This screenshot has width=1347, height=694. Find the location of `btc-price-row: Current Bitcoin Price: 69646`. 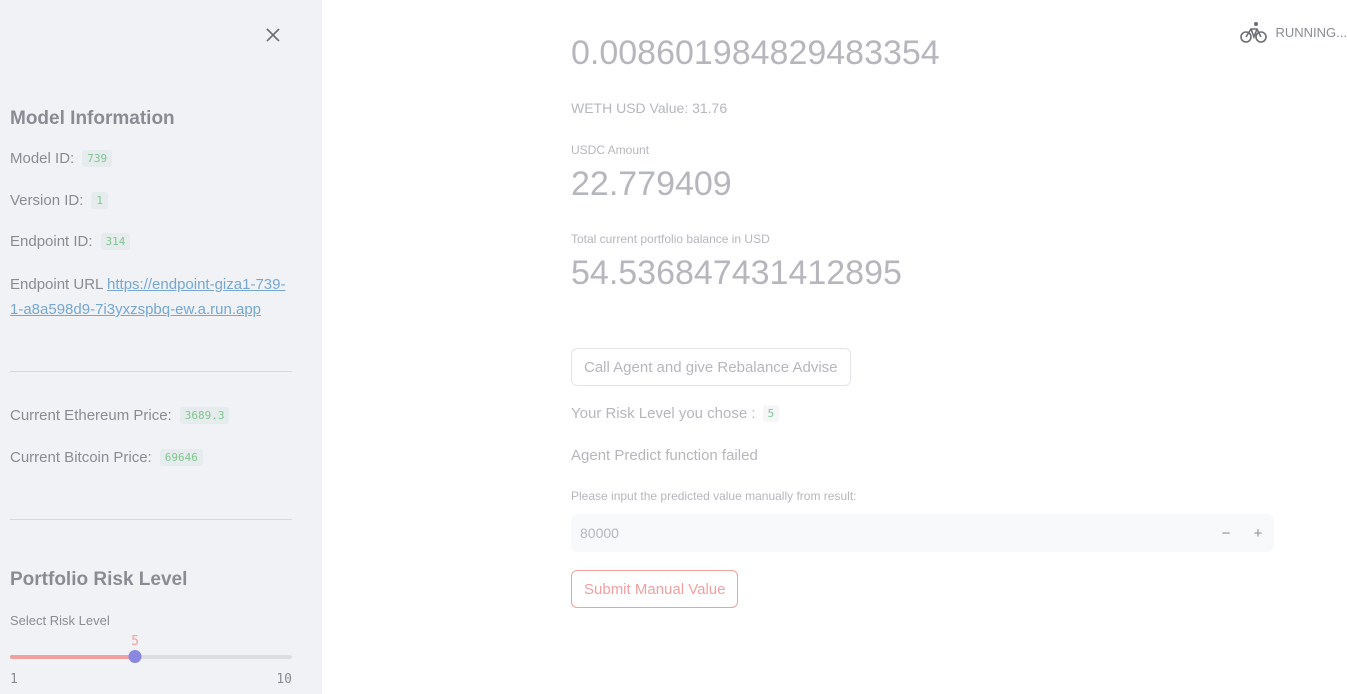

btc-price-row: Current Bitcoin Price: 69646 is located at coordinates (106, 457).